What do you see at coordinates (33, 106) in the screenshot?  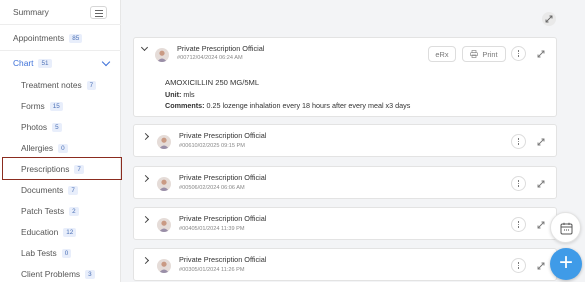 I see `sidebar-item-label: Forms` at bounding box center [33, 106].